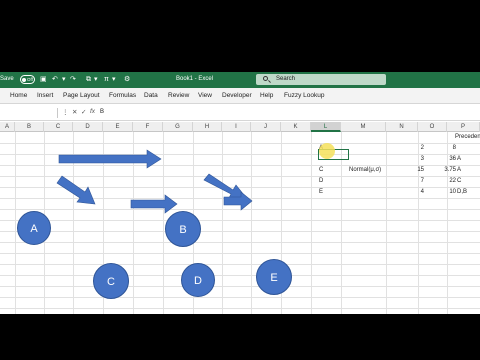 Image resolution: width=480 pixels, height=360 pixels. I want to click on tab-home: Home, so click(18, 95).